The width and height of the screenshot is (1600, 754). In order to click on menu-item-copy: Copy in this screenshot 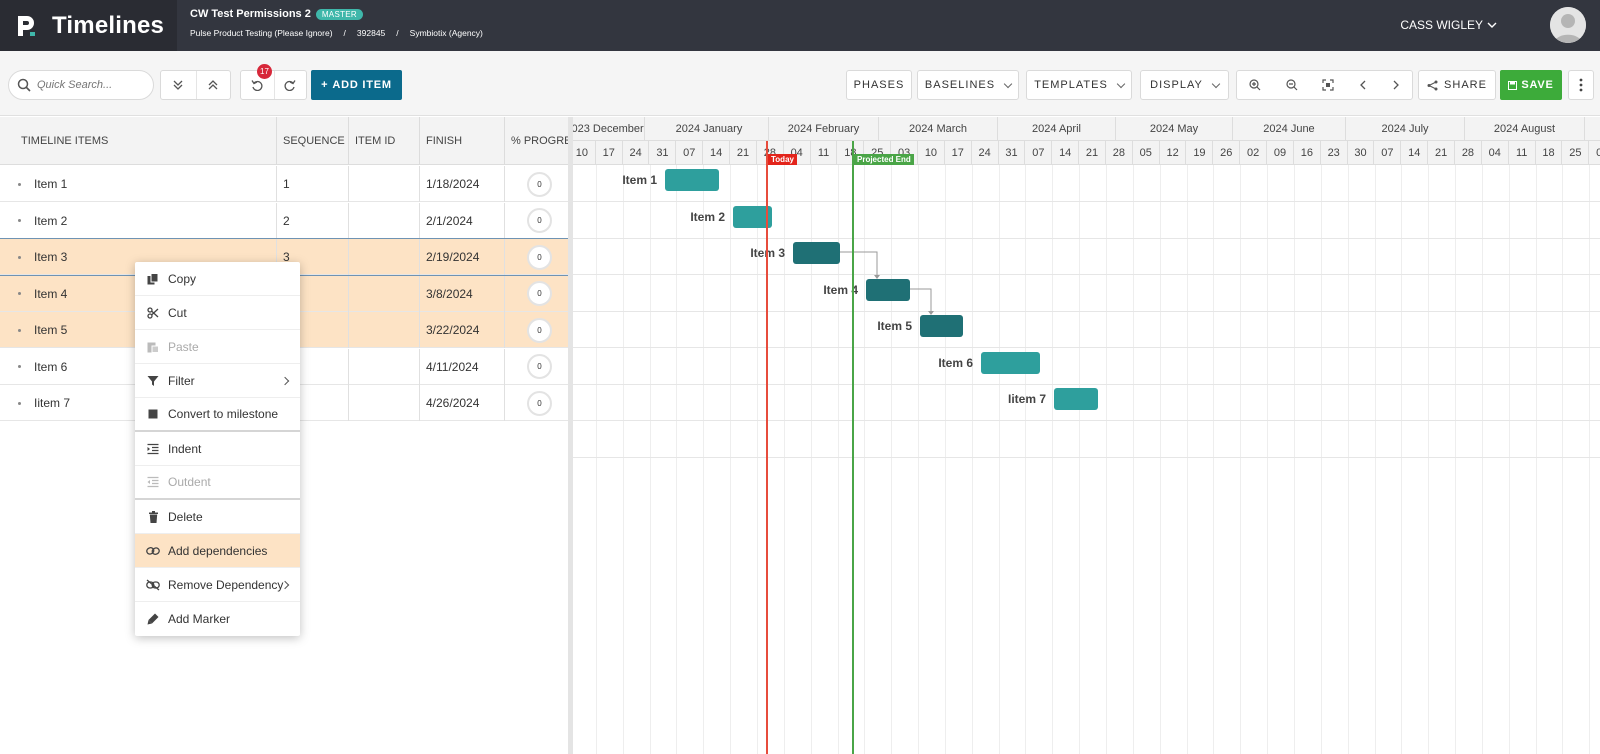, I will do `click(217, 279)`.